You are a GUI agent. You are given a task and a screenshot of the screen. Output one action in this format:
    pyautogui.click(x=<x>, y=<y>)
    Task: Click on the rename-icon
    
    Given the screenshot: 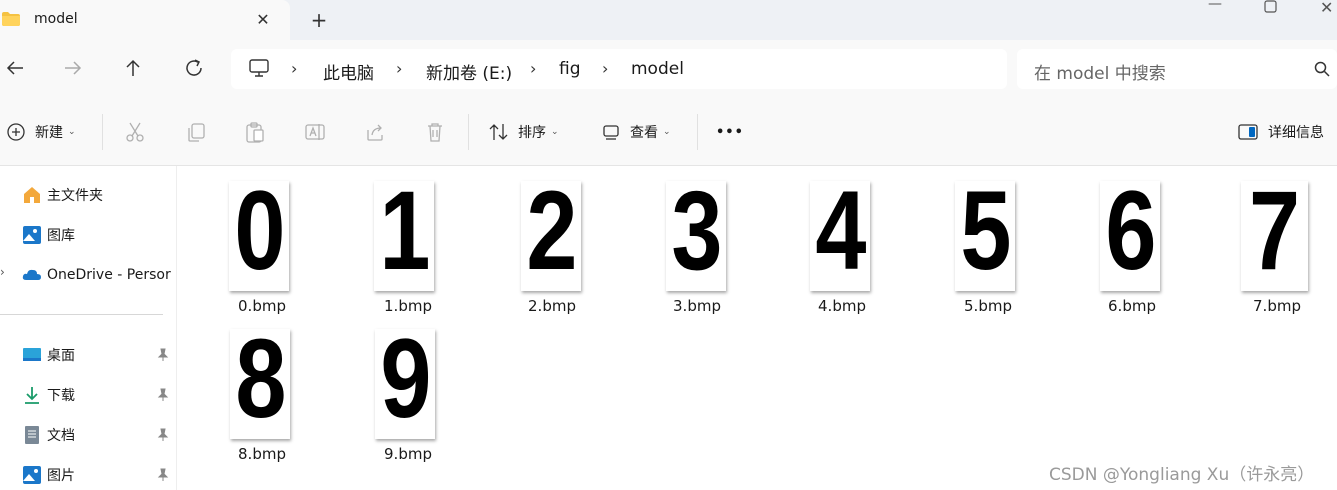 What is the action you would take?
    pyautogui.click(x=315, y=132)
    